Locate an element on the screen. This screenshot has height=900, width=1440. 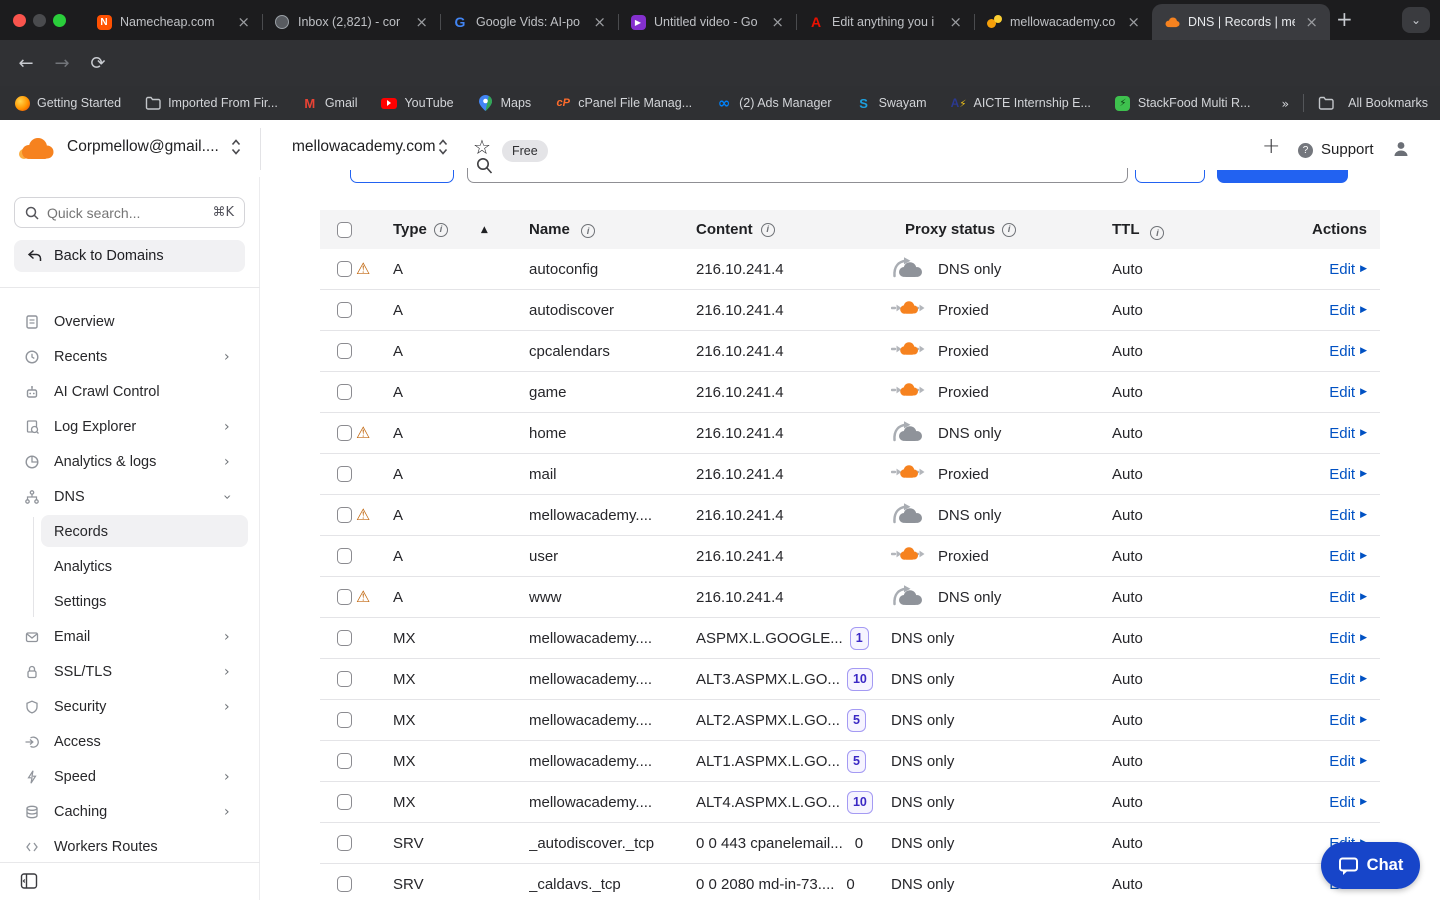
column-proxy-status: Proxy status is located at coordinates (950, 229).